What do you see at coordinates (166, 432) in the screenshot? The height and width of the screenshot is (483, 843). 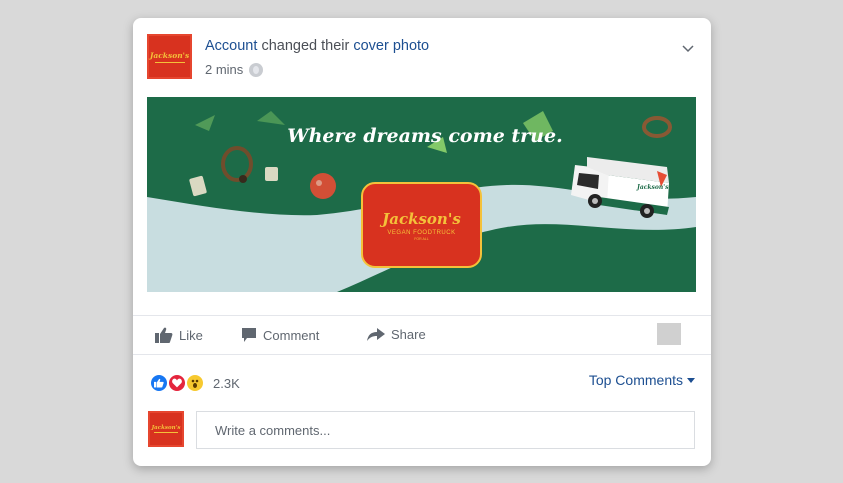 I see `commenter-avatar-divider` at bounding box center [166, 432].